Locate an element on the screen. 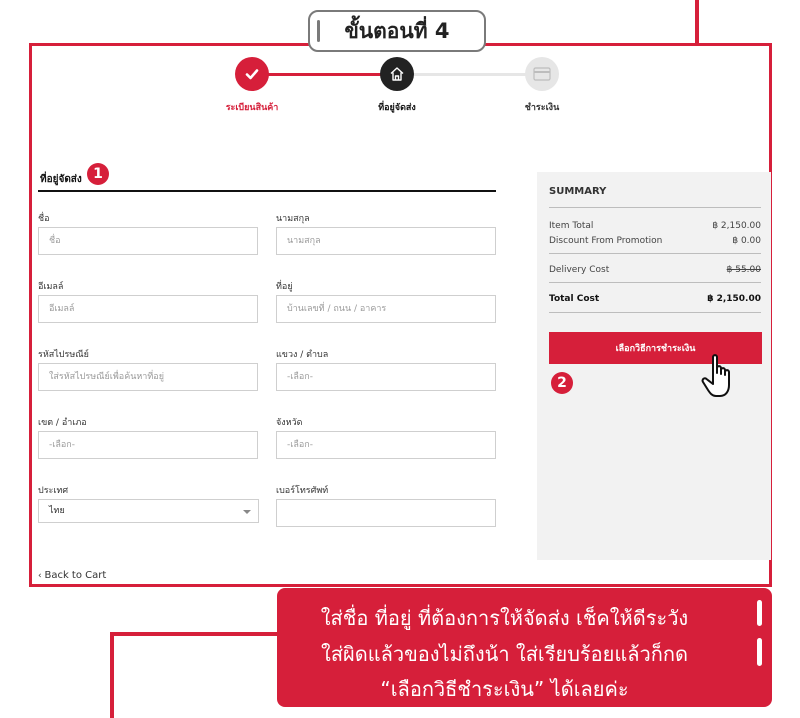  discount-row: Discount From Promotion ฿ 0.00 is located at coordinates (655, 241).